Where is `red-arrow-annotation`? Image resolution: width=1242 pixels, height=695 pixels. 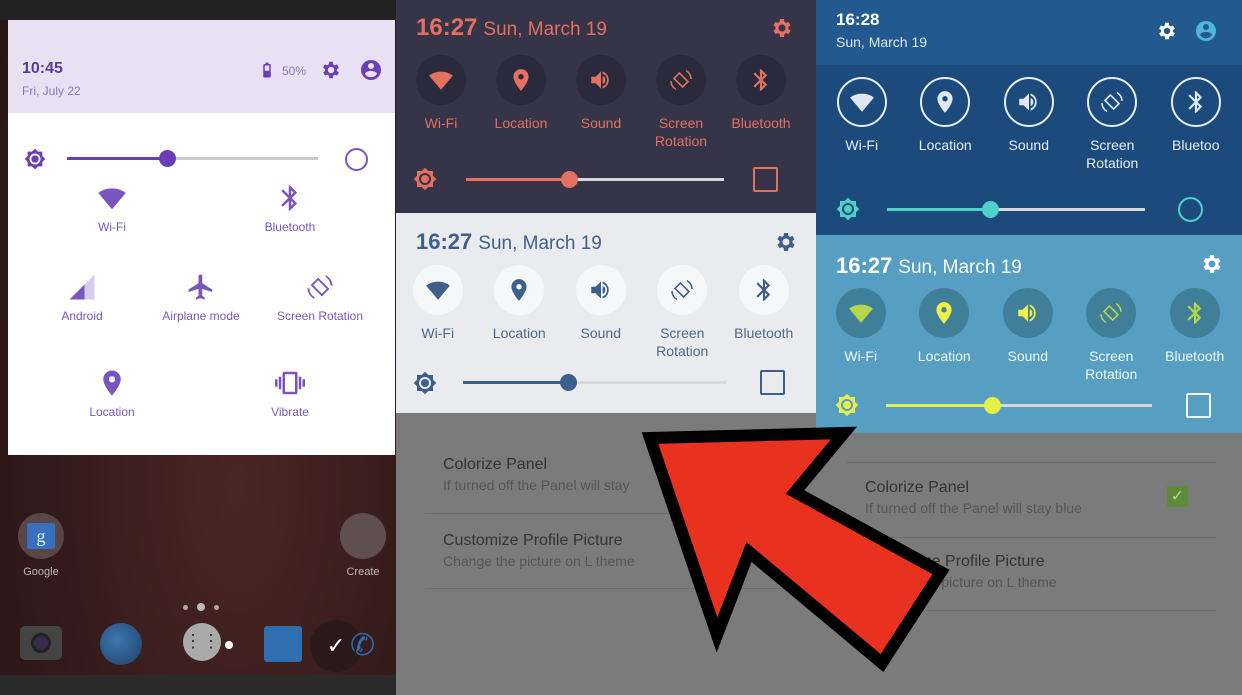 red-arrow-annotation is located at coordinates (795, 549).